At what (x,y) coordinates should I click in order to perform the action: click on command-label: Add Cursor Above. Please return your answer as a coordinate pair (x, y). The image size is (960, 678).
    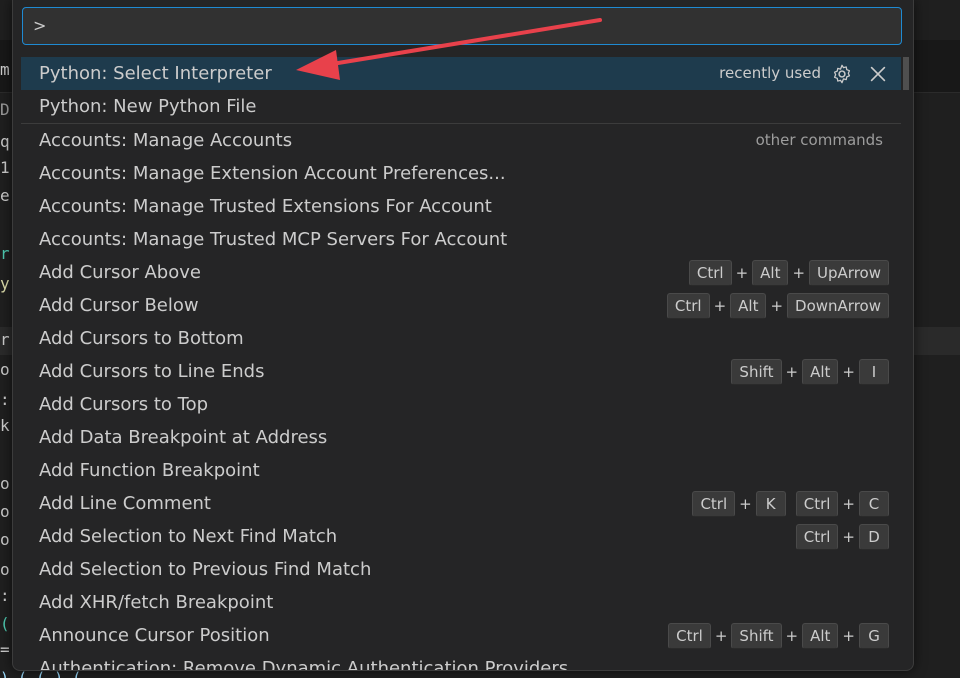
    Looking at the image, I should click on (120, 272).